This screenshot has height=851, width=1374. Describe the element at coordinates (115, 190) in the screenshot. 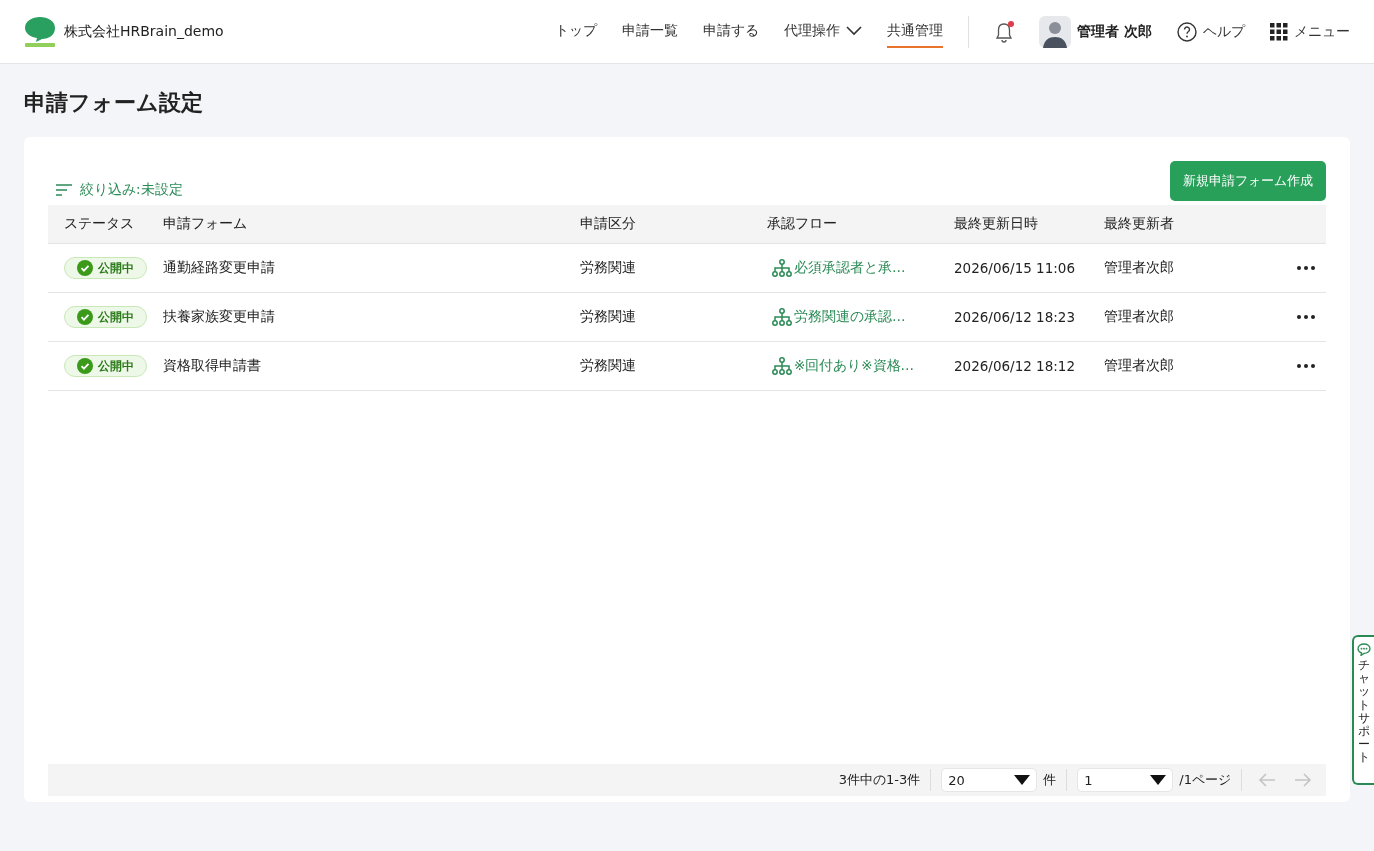

I see `filter-link: 絞り込み:未設定` at that location.